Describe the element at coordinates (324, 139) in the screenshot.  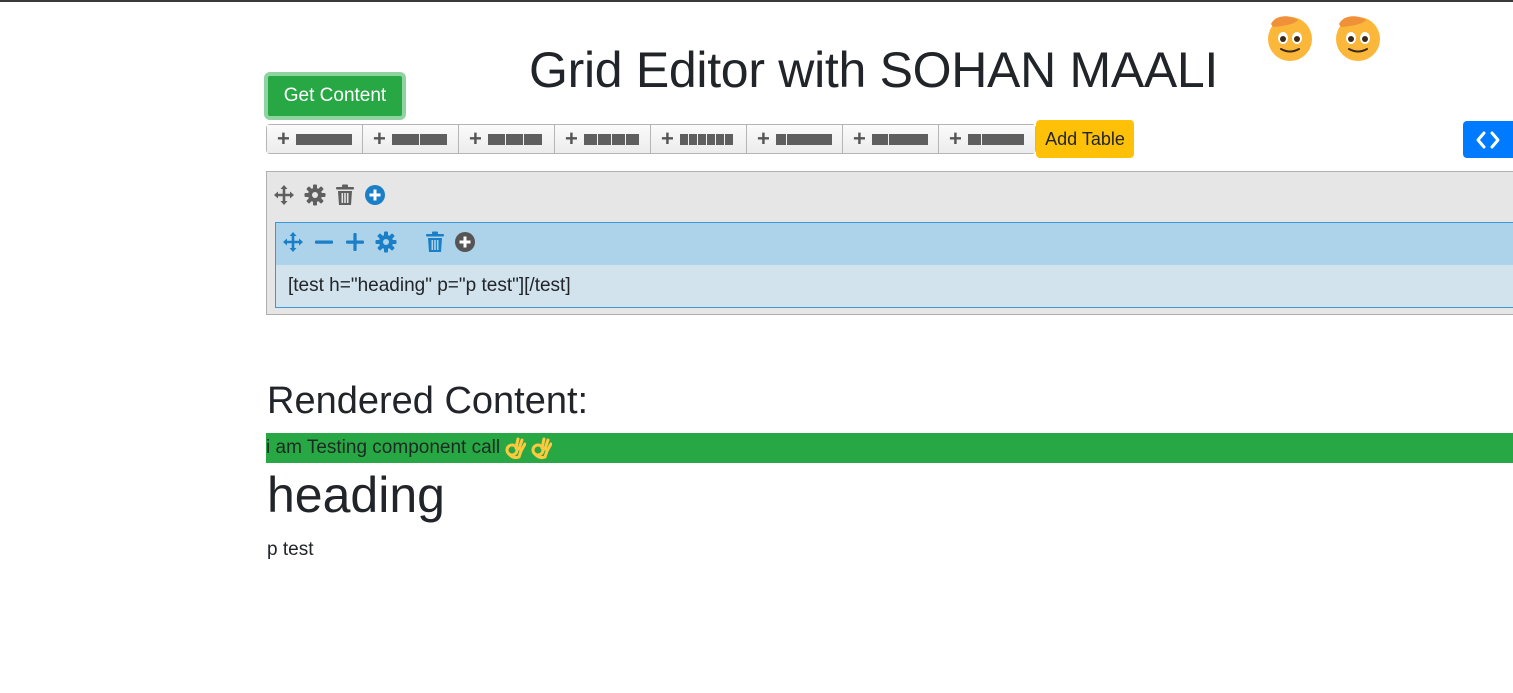
I see `layout-12-preview-icon` at that location.